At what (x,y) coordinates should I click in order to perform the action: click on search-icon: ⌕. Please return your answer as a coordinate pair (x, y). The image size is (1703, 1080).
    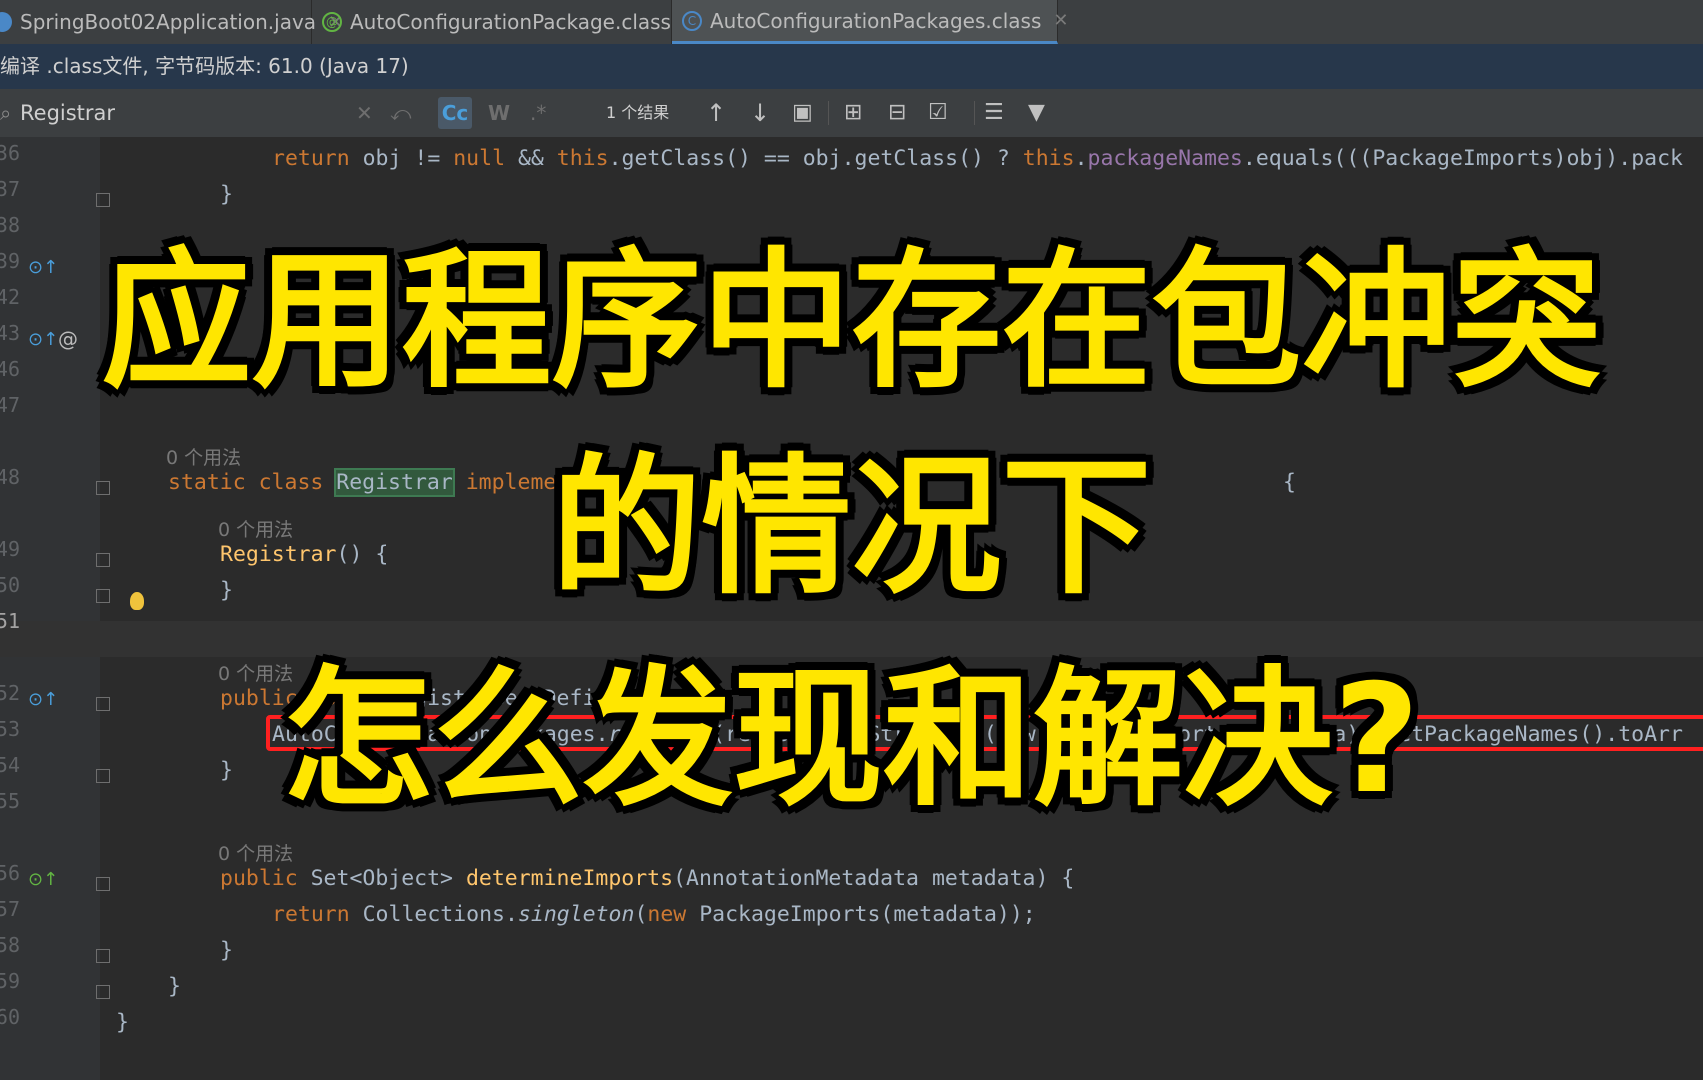
    Looking at the image, I should click on (6, 113).